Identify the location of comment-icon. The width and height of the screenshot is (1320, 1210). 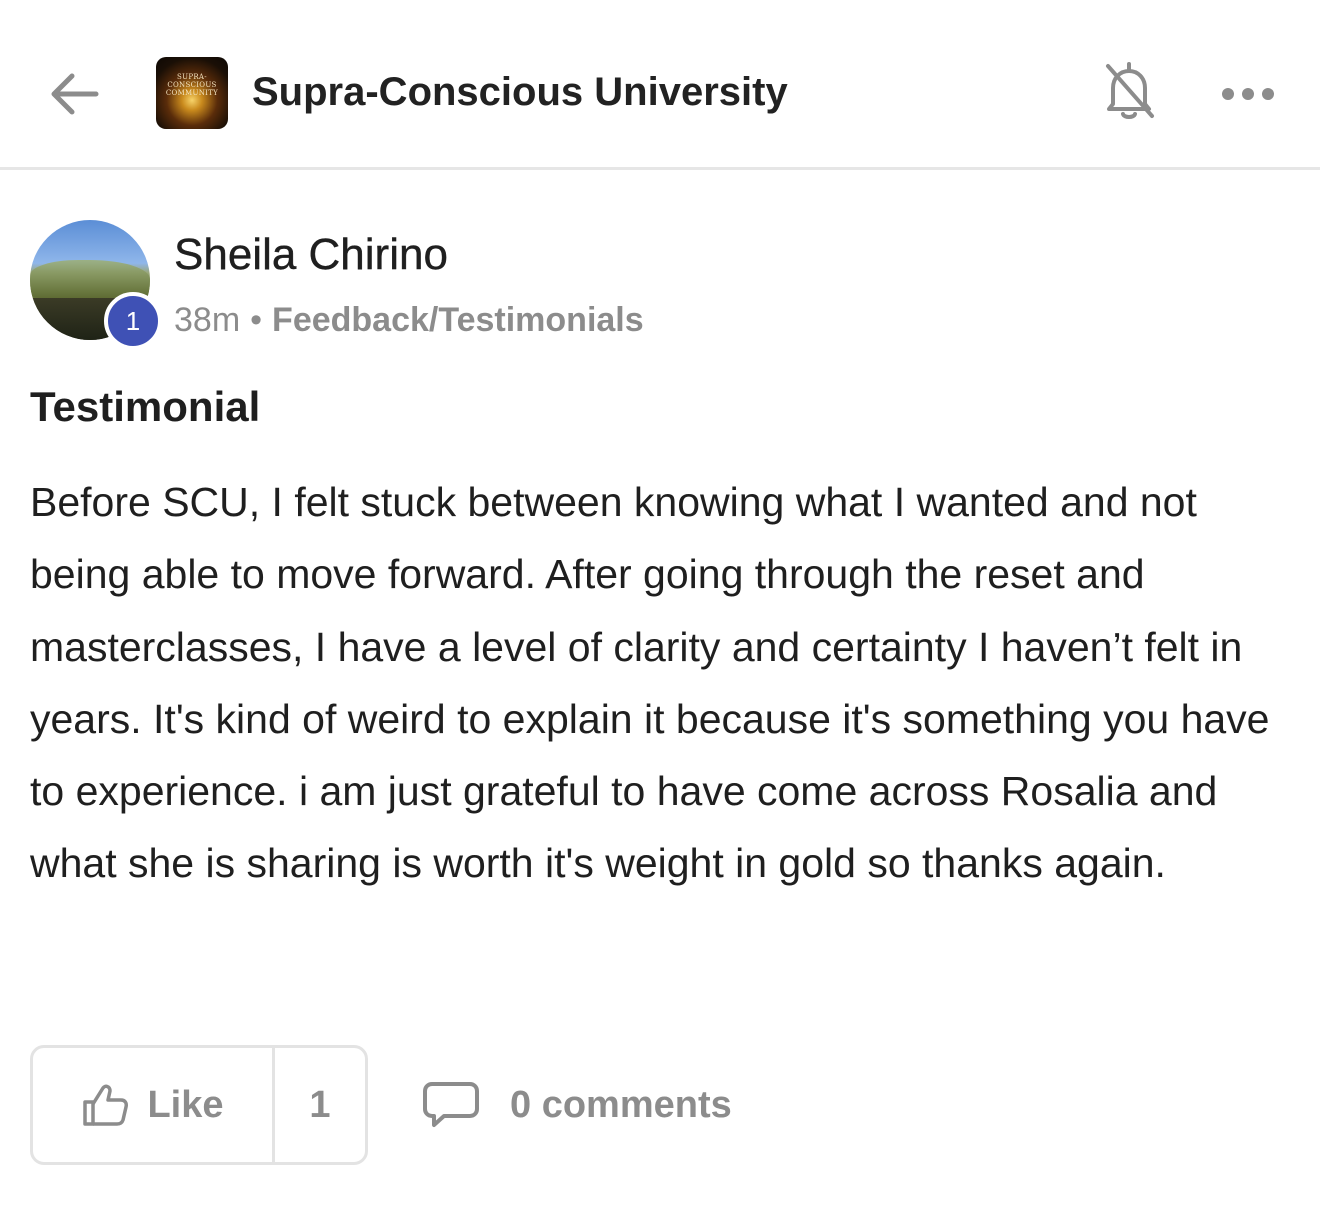
(451, 1104).